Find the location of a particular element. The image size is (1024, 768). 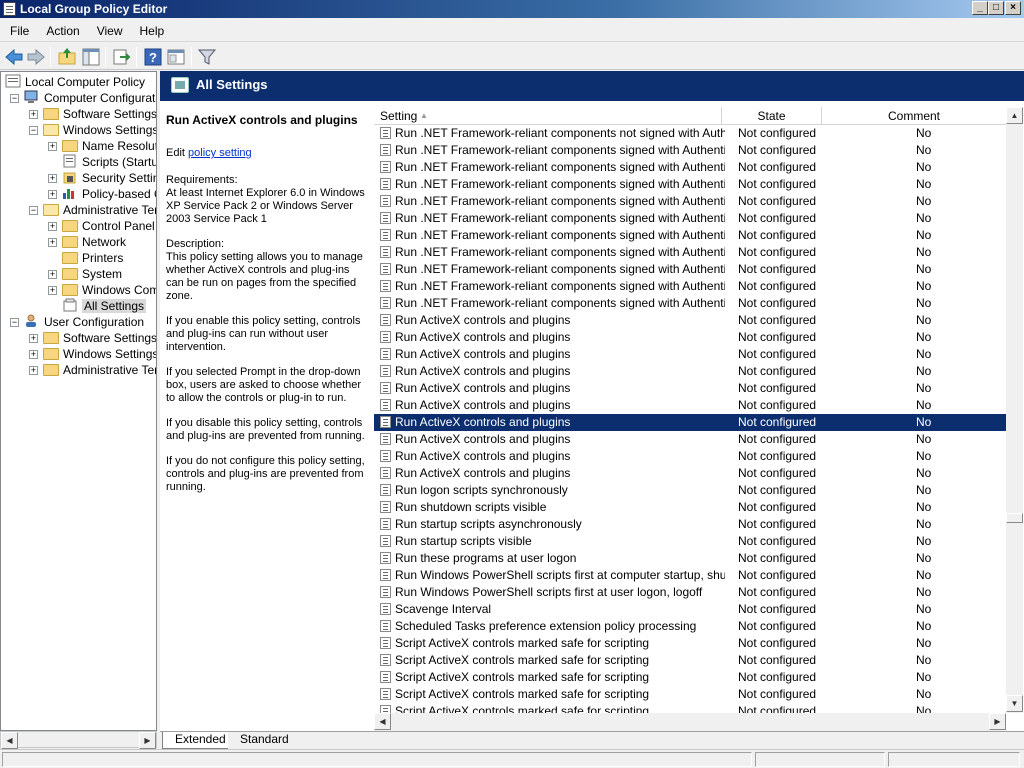

tree-item-user-configuration: User Configuration is located at coordinates (84, 322).